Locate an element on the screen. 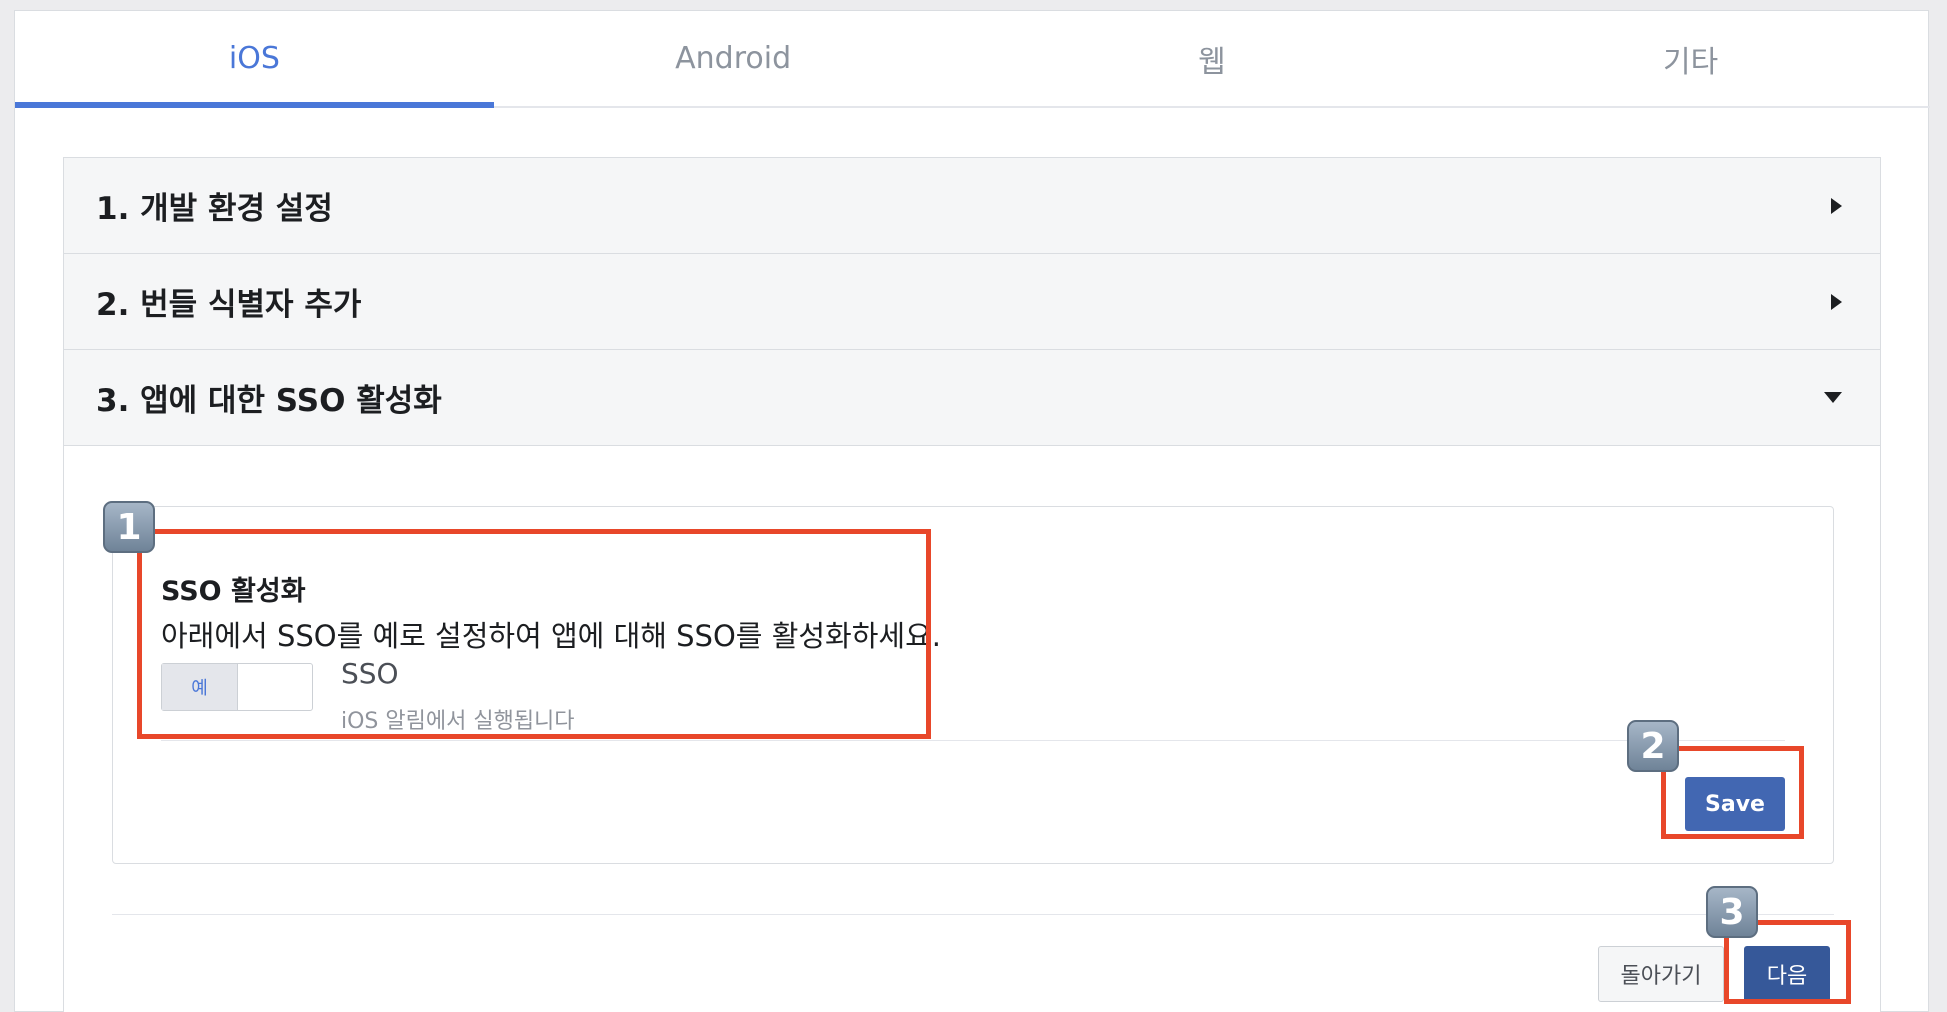  accordion-step-2: 2. 번들 식별자 추가 is located at coordinates (972, 302).